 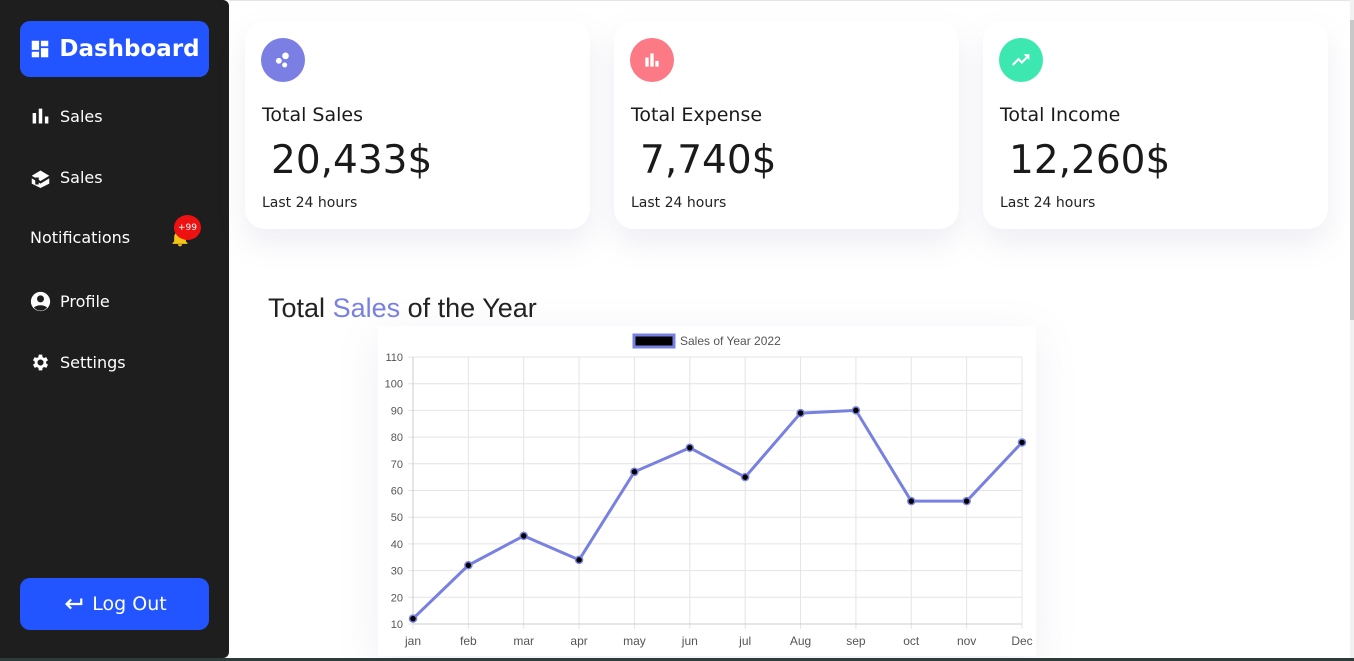 I want to click on sidebar-item-profile: Profile, so click(x=70, y=301).